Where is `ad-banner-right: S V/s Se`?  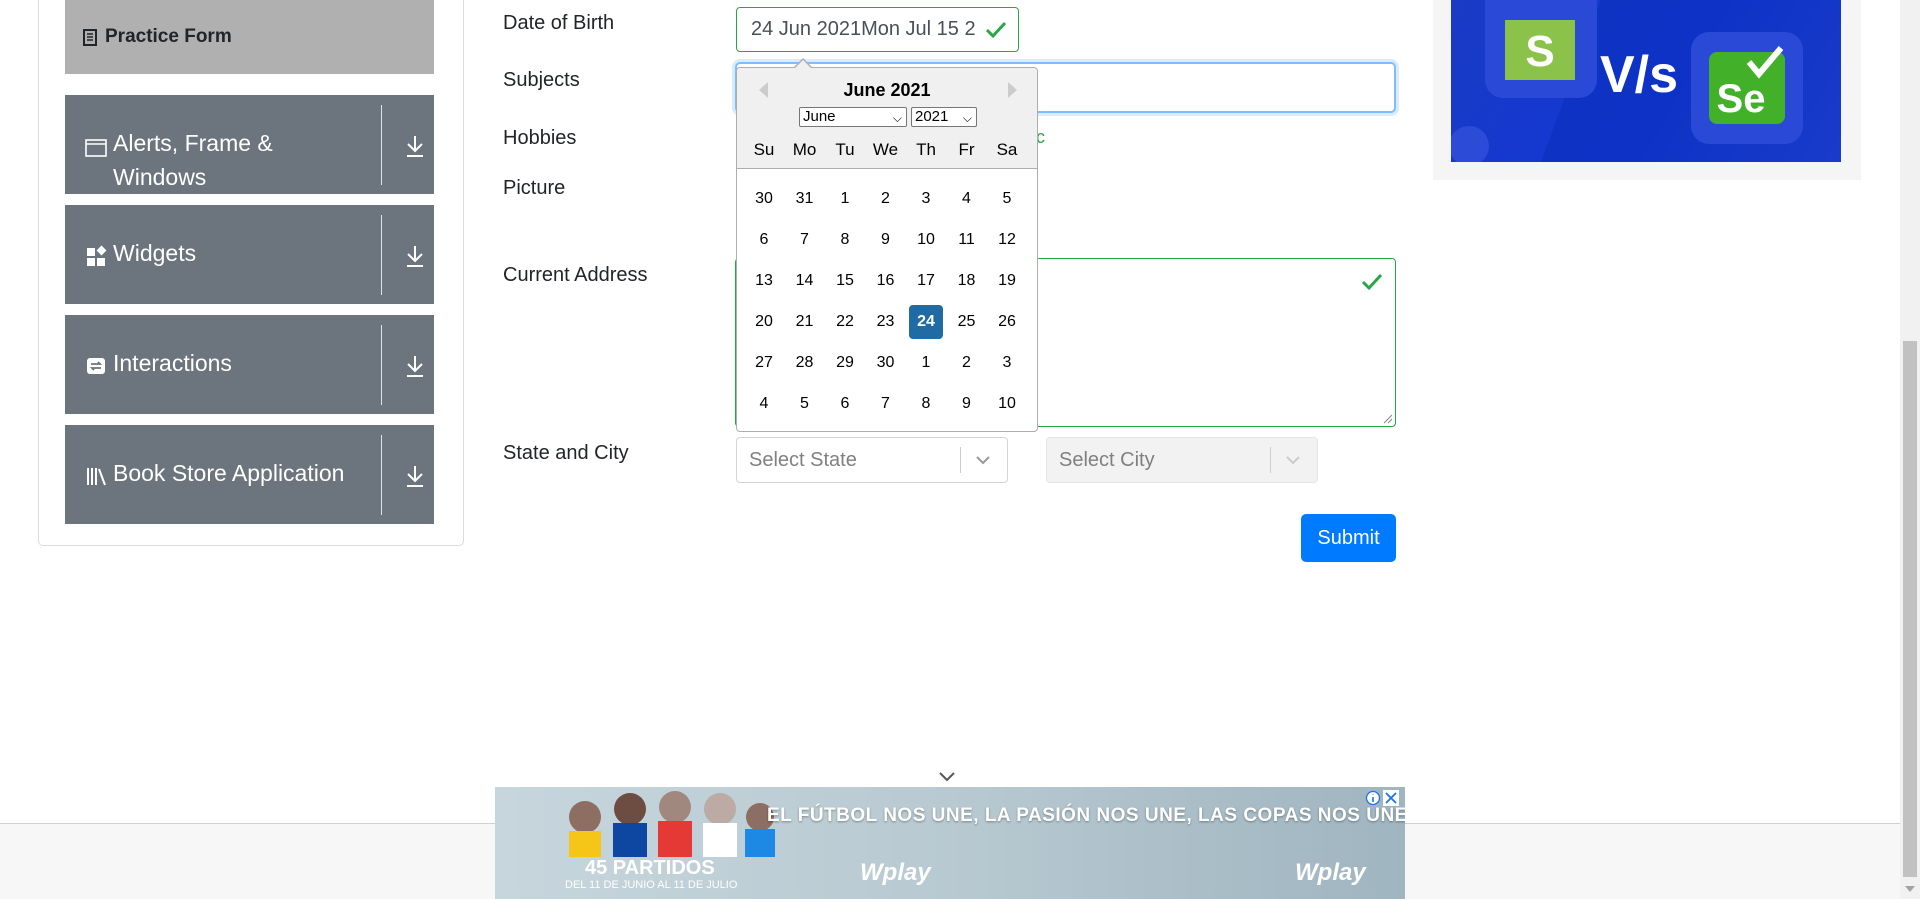
ad-banner-right: S V/s Se is located at coordinates (1647, 90).